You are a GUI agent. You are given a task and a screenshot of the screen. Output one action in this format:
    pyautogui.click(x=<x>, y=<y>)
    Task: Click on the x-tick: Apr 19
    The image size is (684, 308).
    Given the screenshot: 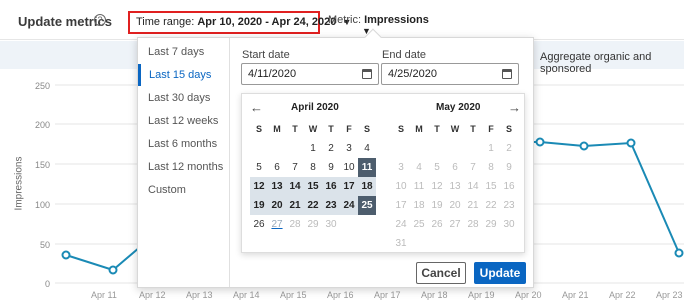 What is the action you would take?
    pyautogui.click(x=481, y=295)
    